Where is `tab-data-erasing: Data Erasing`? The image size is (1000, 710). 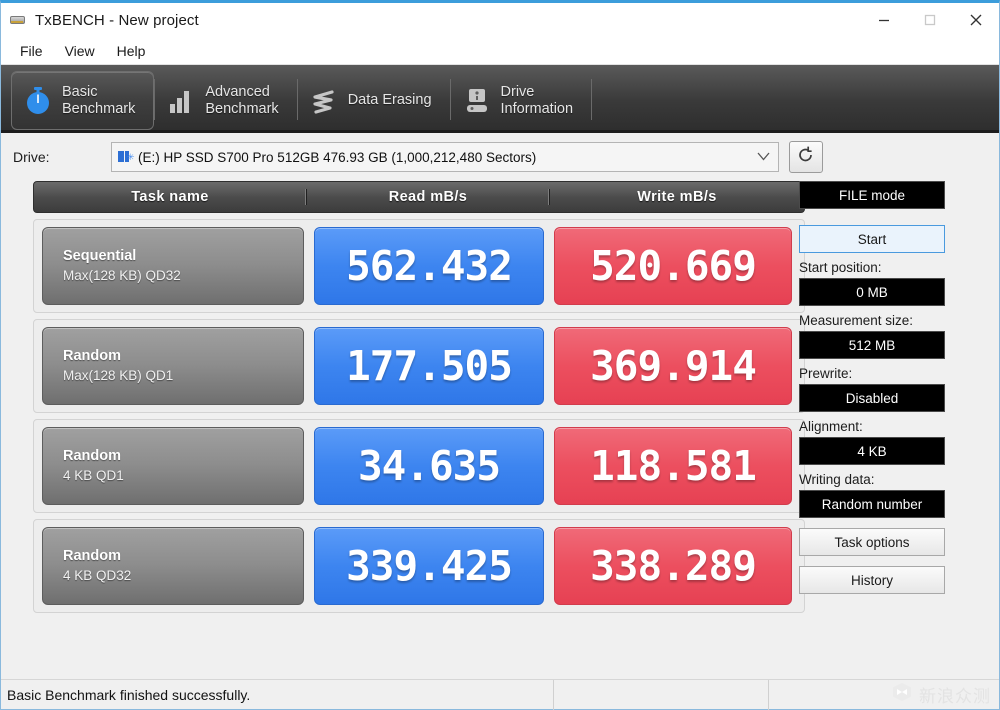
tab-data-erasing: Data Erasing is located at coordinates (374, 100).